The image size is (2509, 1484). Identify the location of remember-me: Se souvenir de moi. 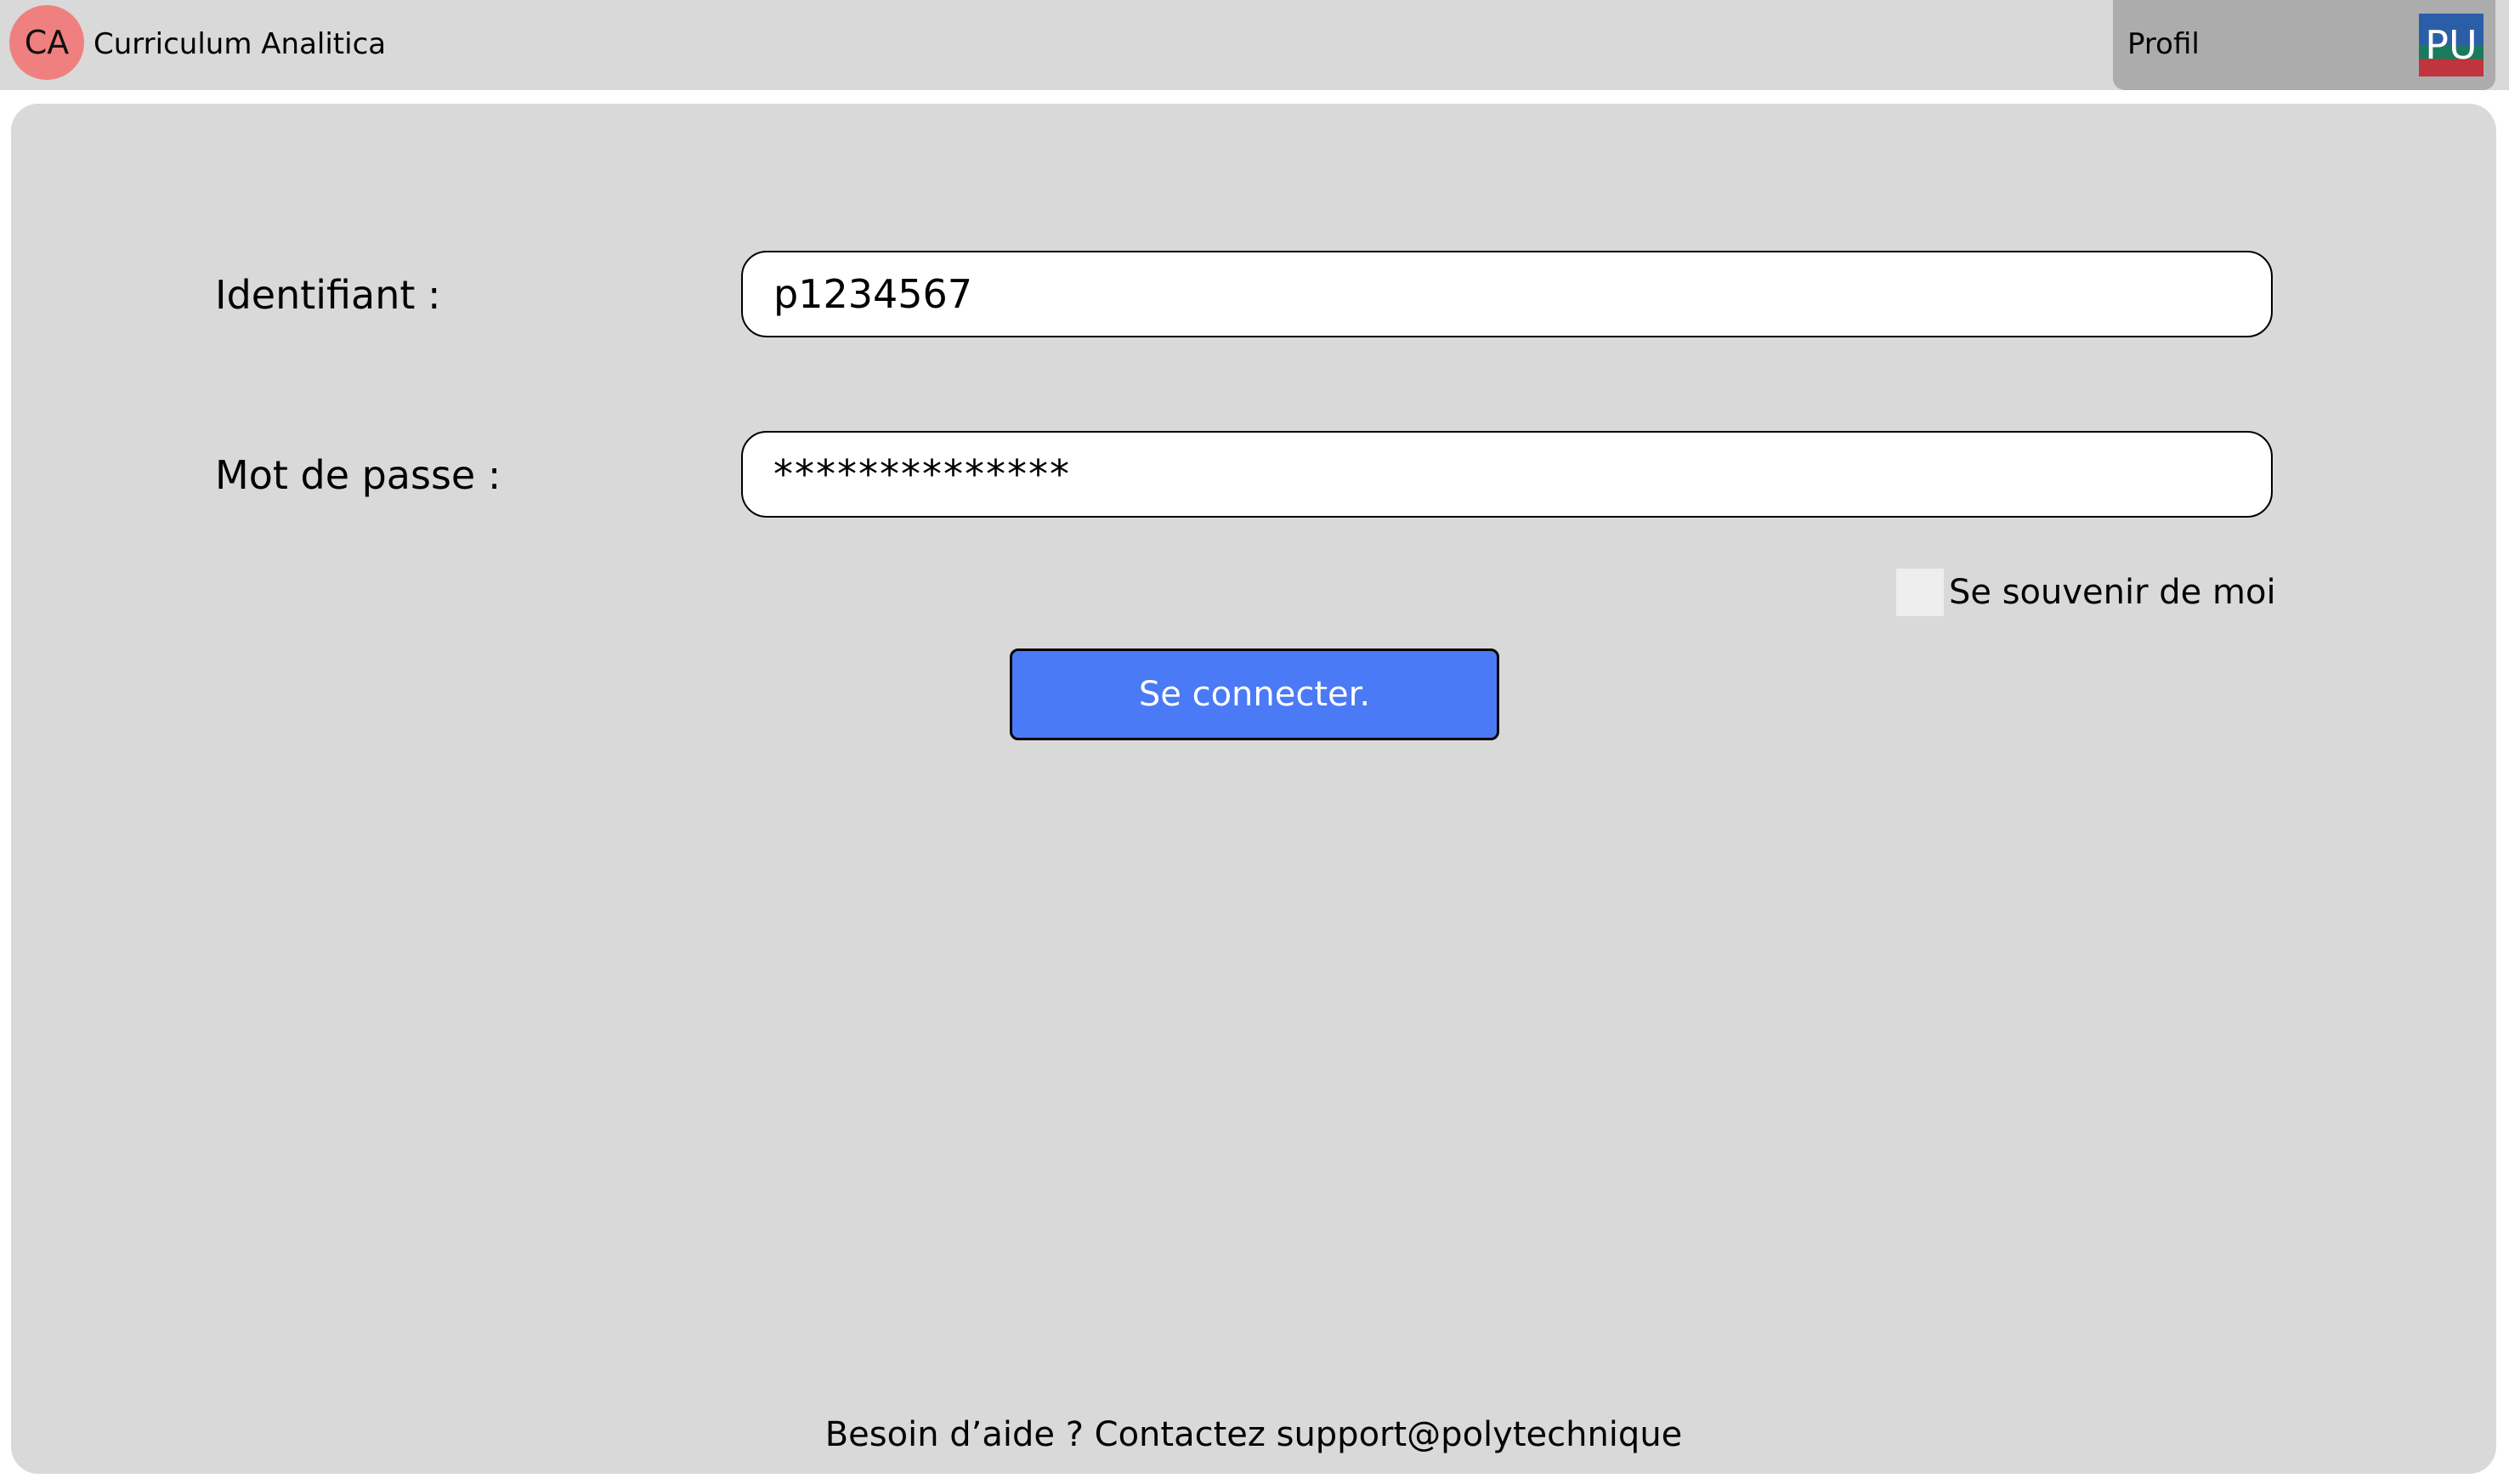
(2086, 592).